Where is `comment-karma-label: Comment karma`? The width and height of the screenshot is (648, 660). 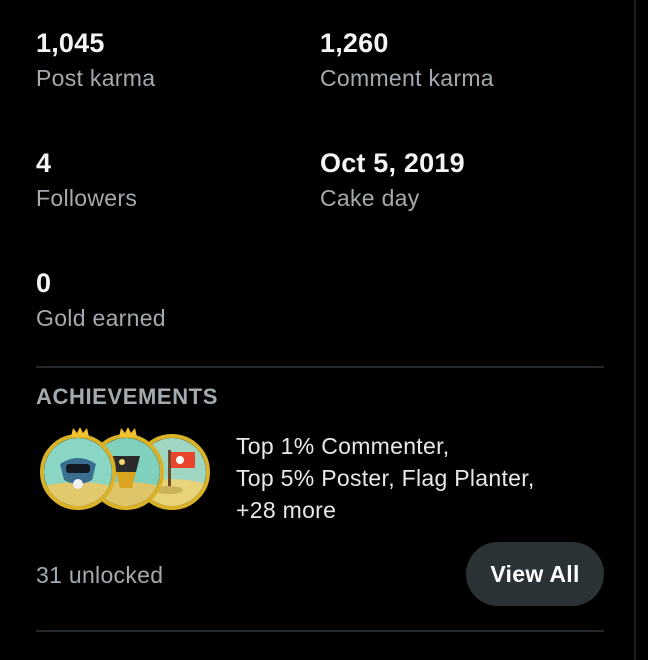
comment-karma-label: Comment karma is located at coordinates (407, 78).